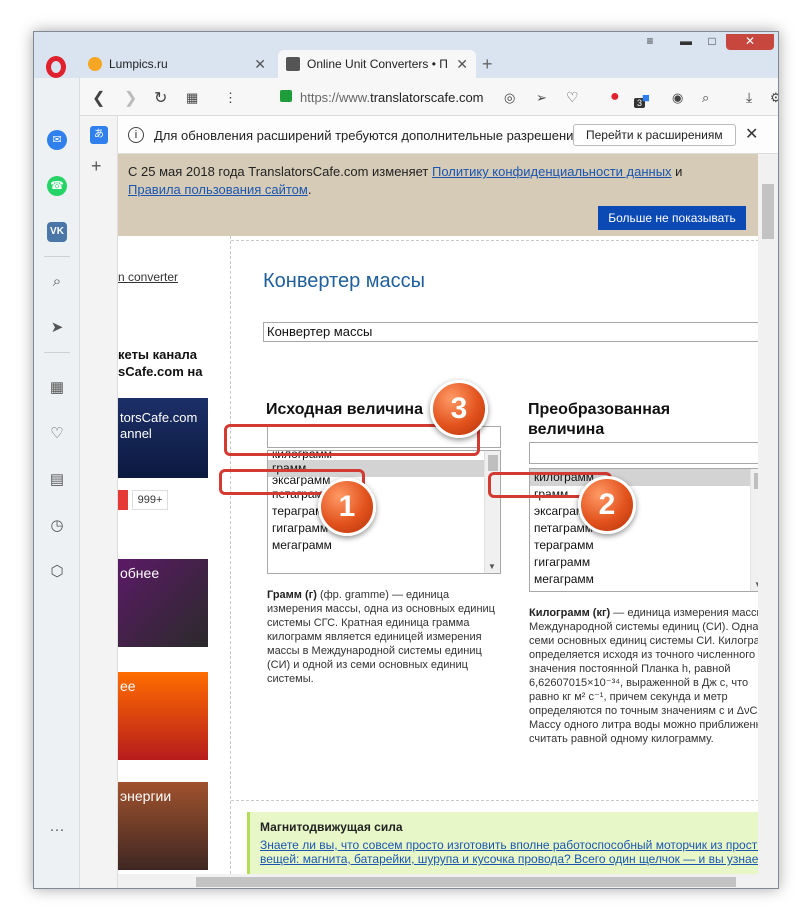 This screenshot has width=811, height=923. I want to click on video-thumbnail: энергии, so click(163, 826).